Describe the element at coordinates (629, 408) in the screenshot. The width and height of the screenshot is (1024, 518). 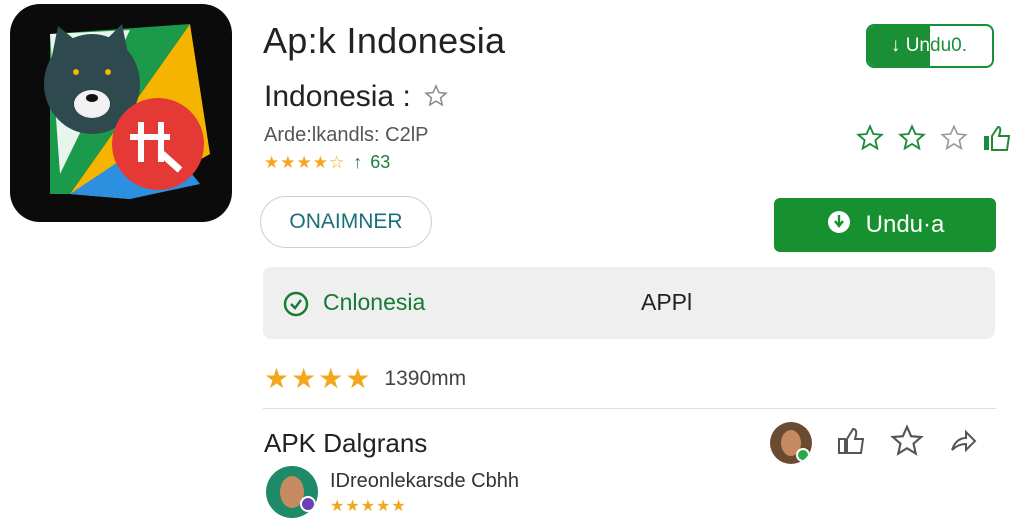
I see `divider` at that location.